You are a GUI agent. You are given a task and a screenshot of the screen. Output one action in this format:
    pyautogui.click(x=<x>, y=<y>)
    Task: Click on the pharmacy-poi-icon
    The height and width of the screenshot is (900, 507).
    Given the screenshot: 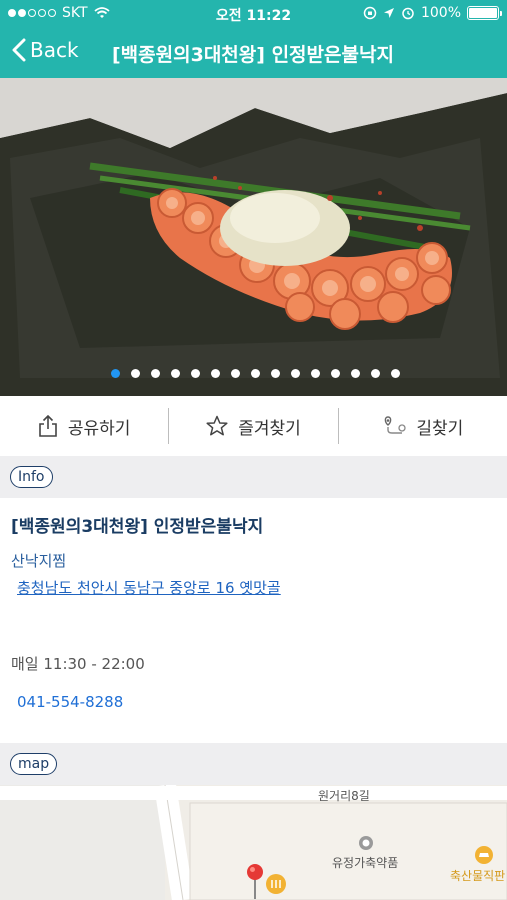 What is the action you would take?
    pyautogui.click(x=366, y=843)
    